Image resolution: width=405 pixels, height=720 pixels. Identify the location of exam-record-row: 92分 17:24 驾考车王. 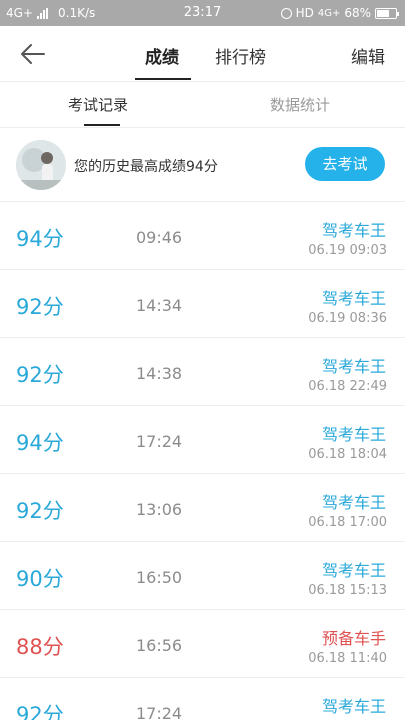
(202, 699).